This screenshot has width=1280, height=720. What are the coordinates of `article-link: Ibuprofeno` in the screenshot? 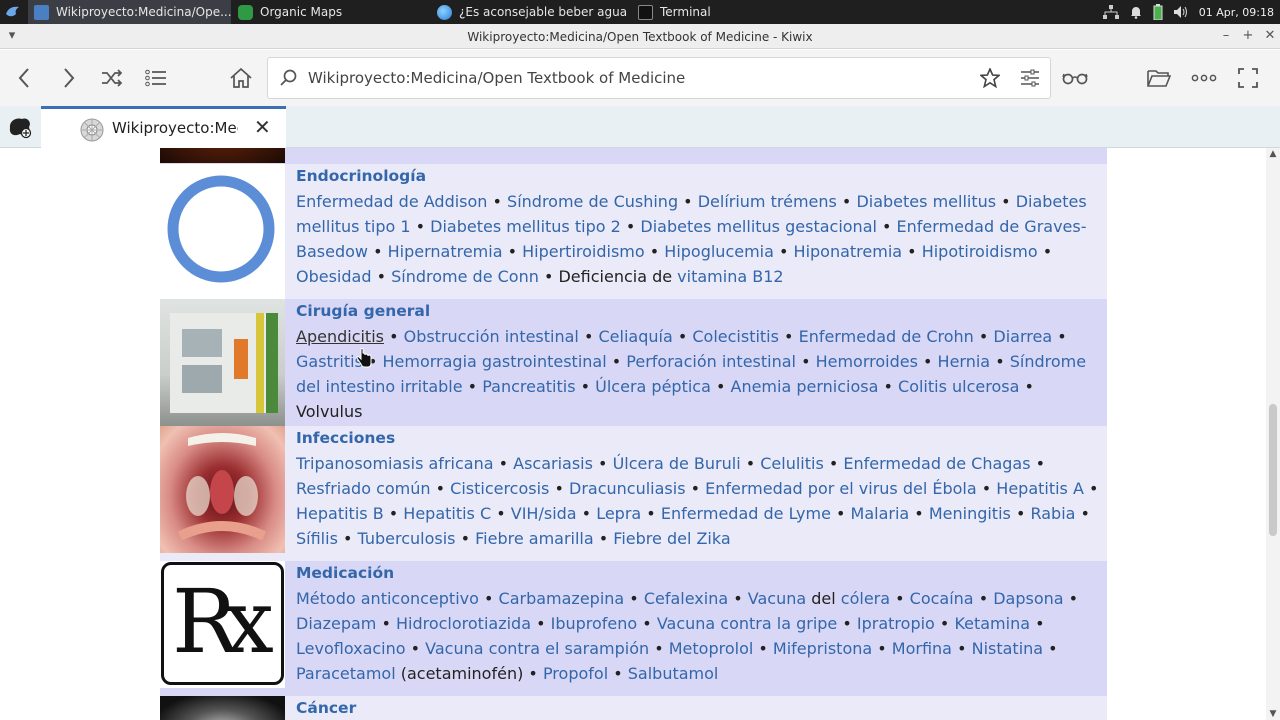 It's located at (594, 623).